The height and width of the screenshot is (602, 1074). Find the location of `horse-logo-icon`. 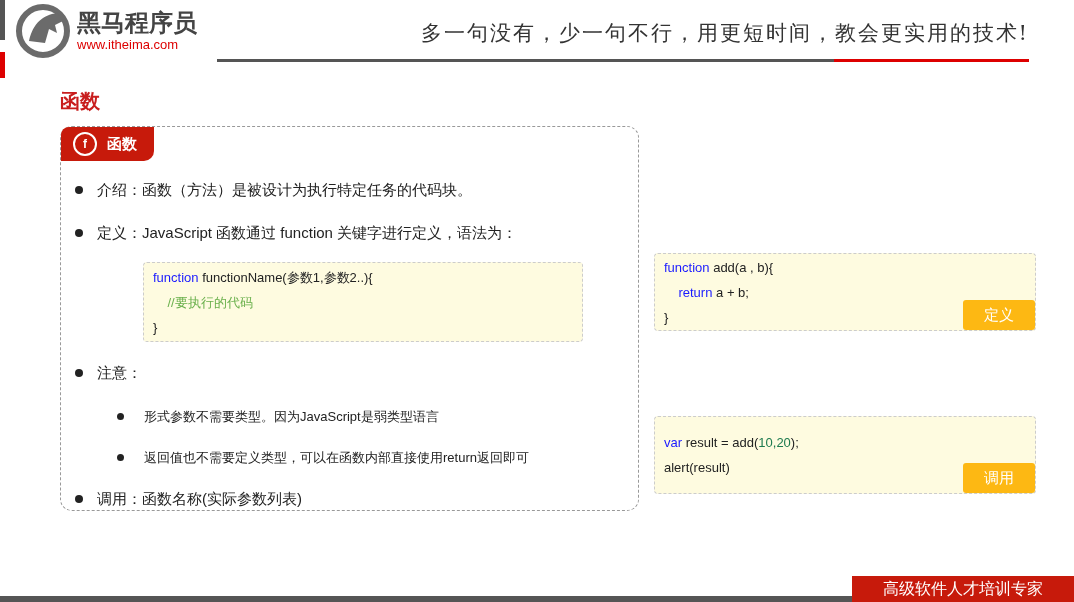

horse-logo-icon is located at coordinates (44, 31).